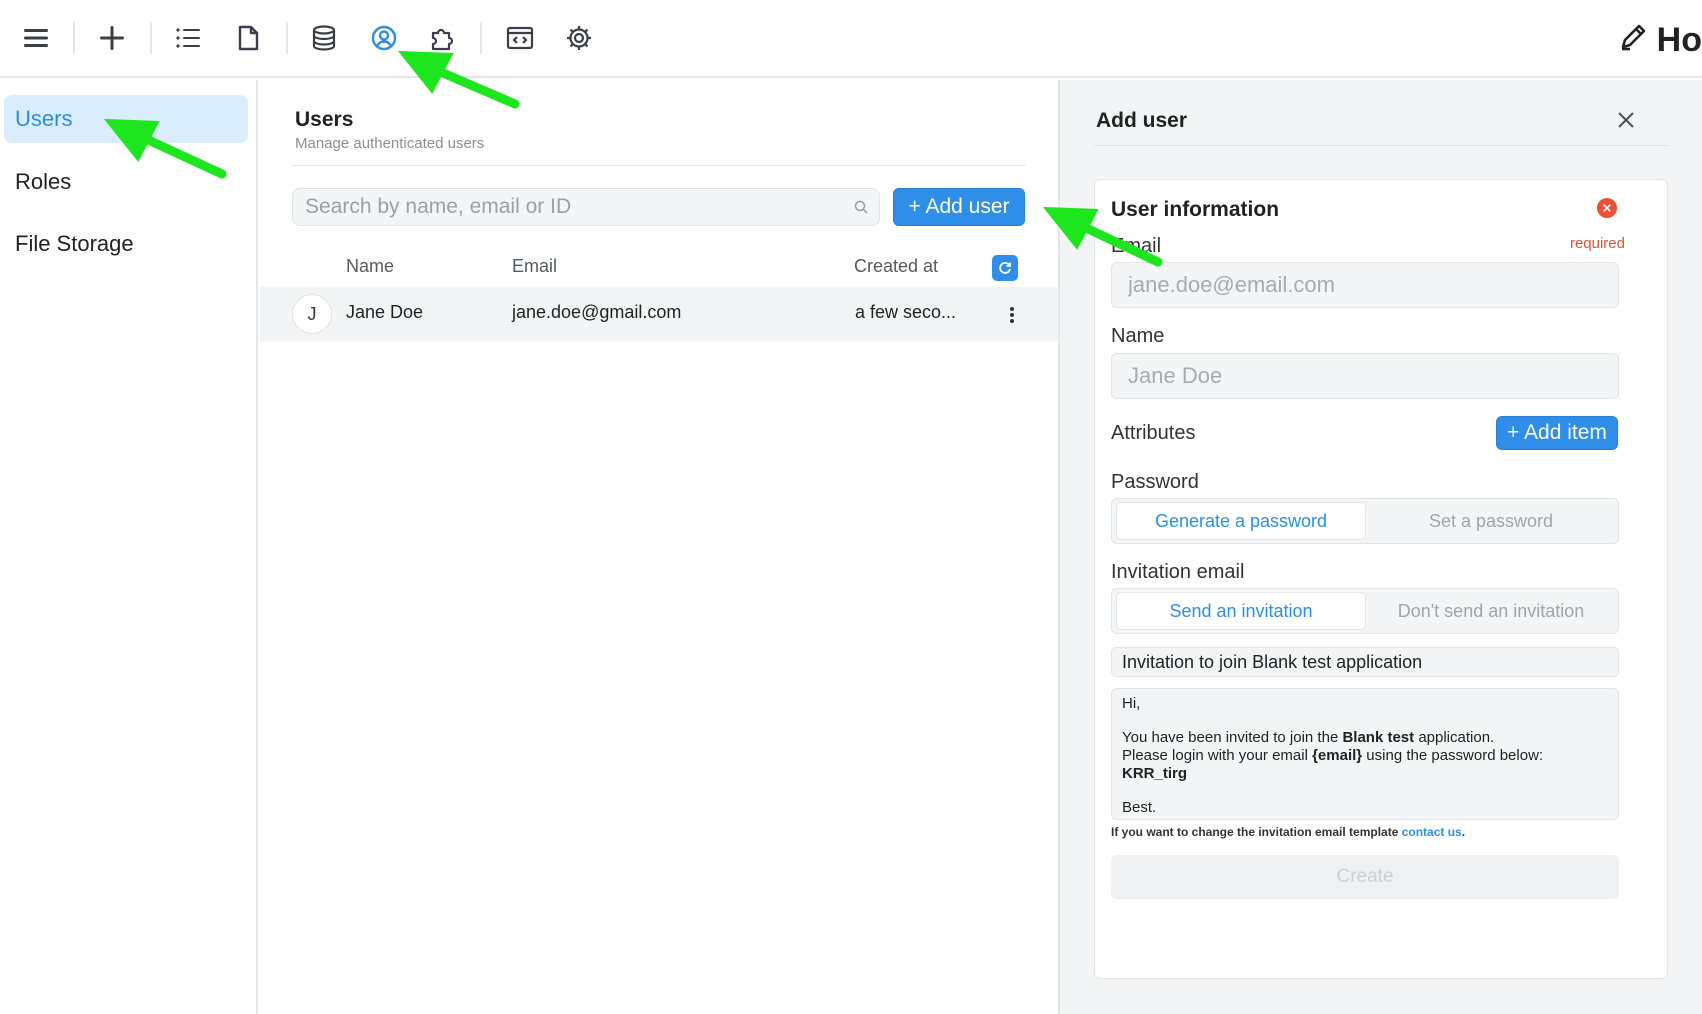 The image size is (1702, 1014). I want to click on close-button, so click(1626, 120).